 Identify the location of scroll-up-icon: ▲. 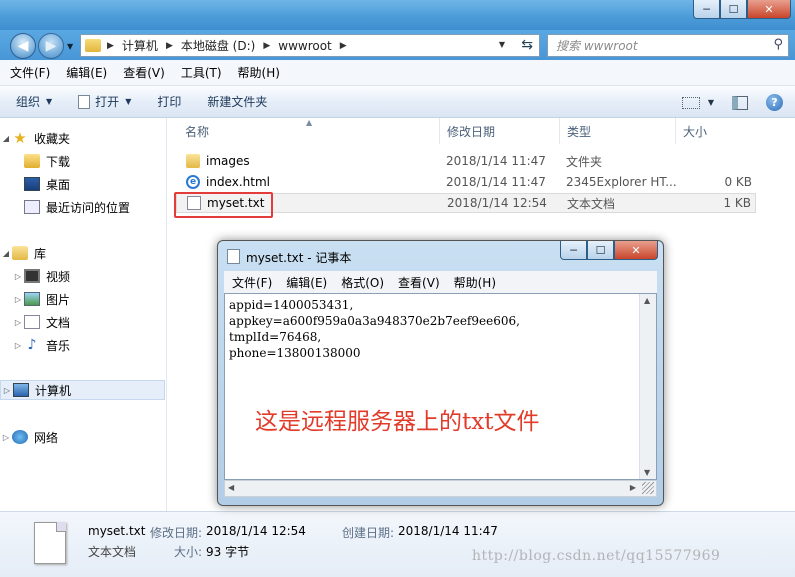
(647, 300).